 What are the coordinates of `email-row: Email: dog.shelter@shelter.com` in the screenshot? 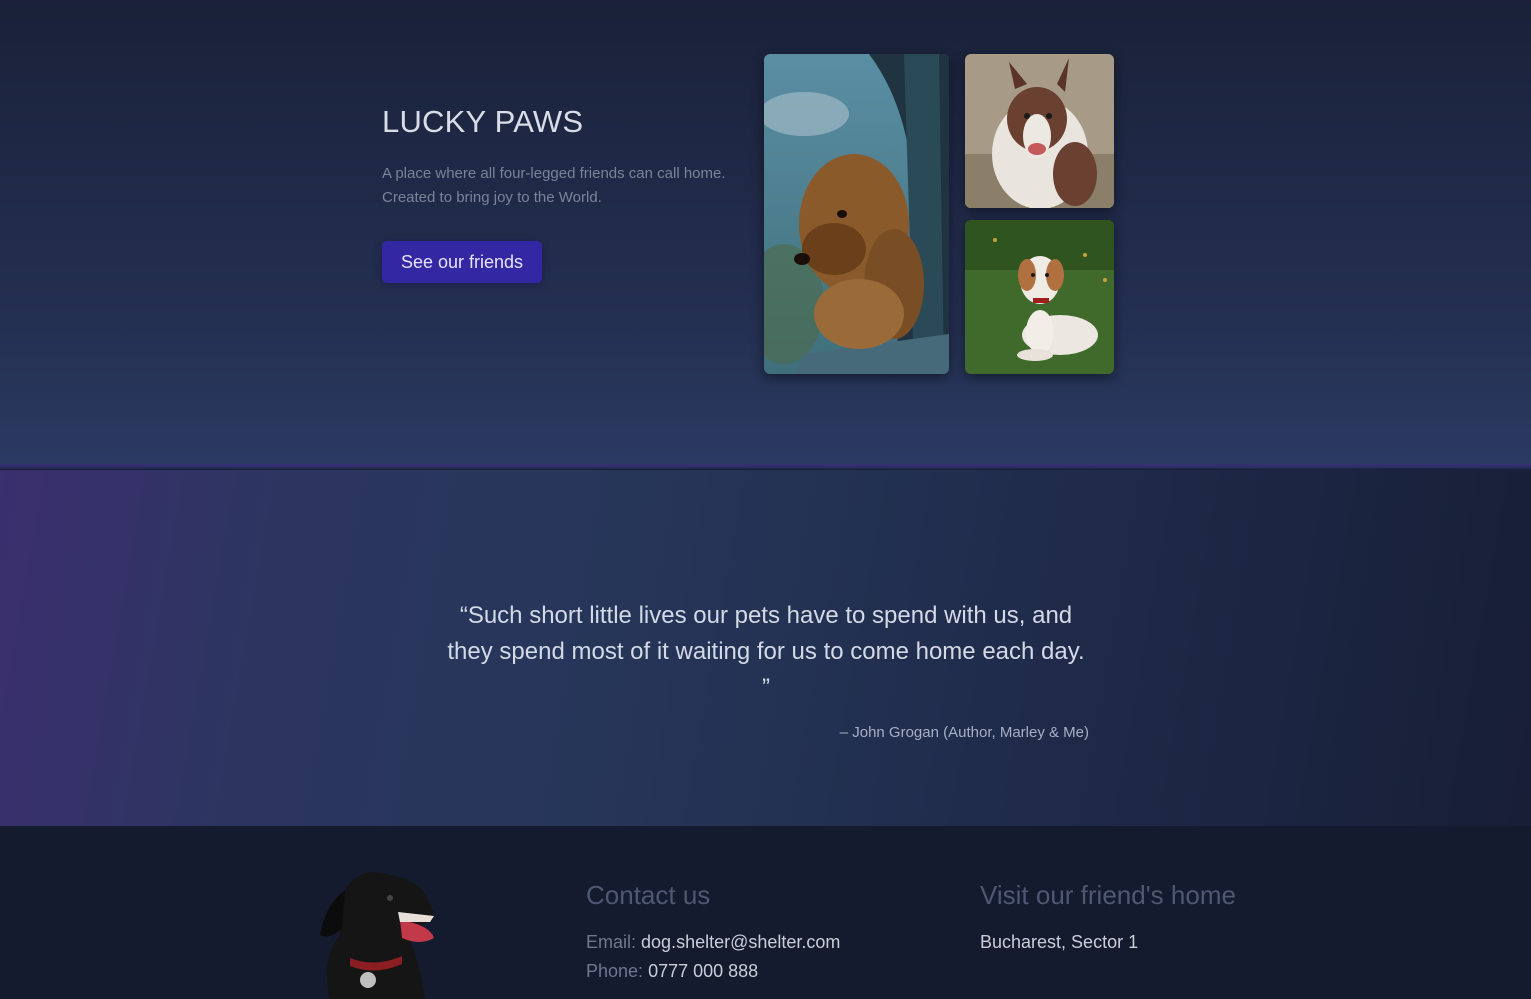 It's located at (713, 942).